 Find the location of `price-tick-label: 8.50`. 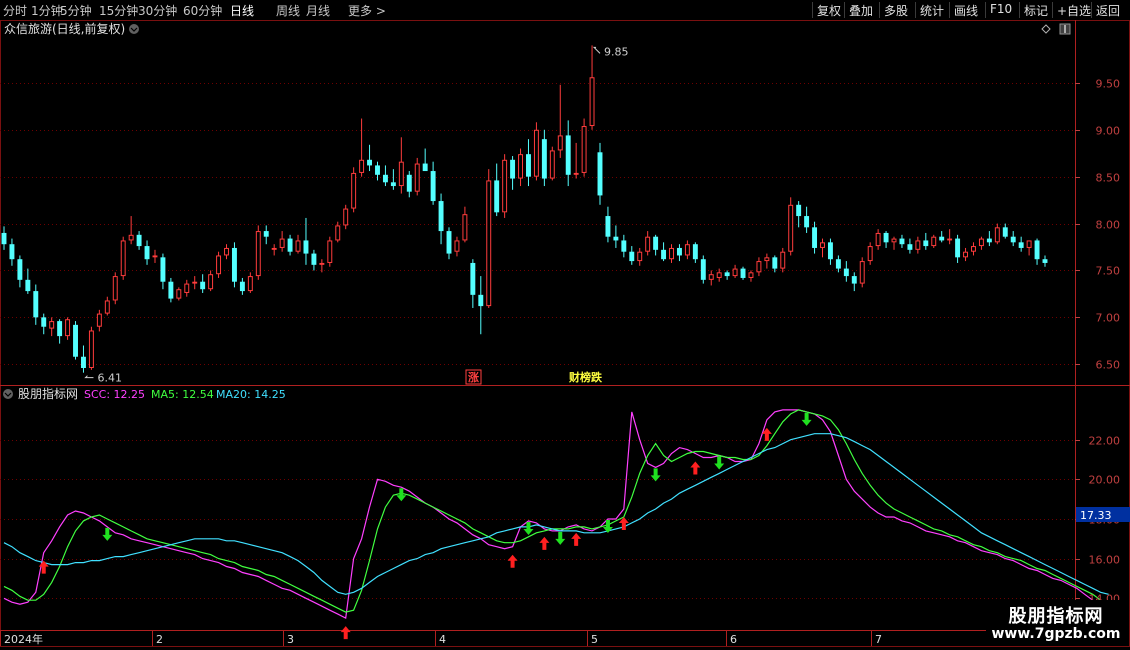

price-tick-label: 8.50 is located at coordinates (1108, 178).